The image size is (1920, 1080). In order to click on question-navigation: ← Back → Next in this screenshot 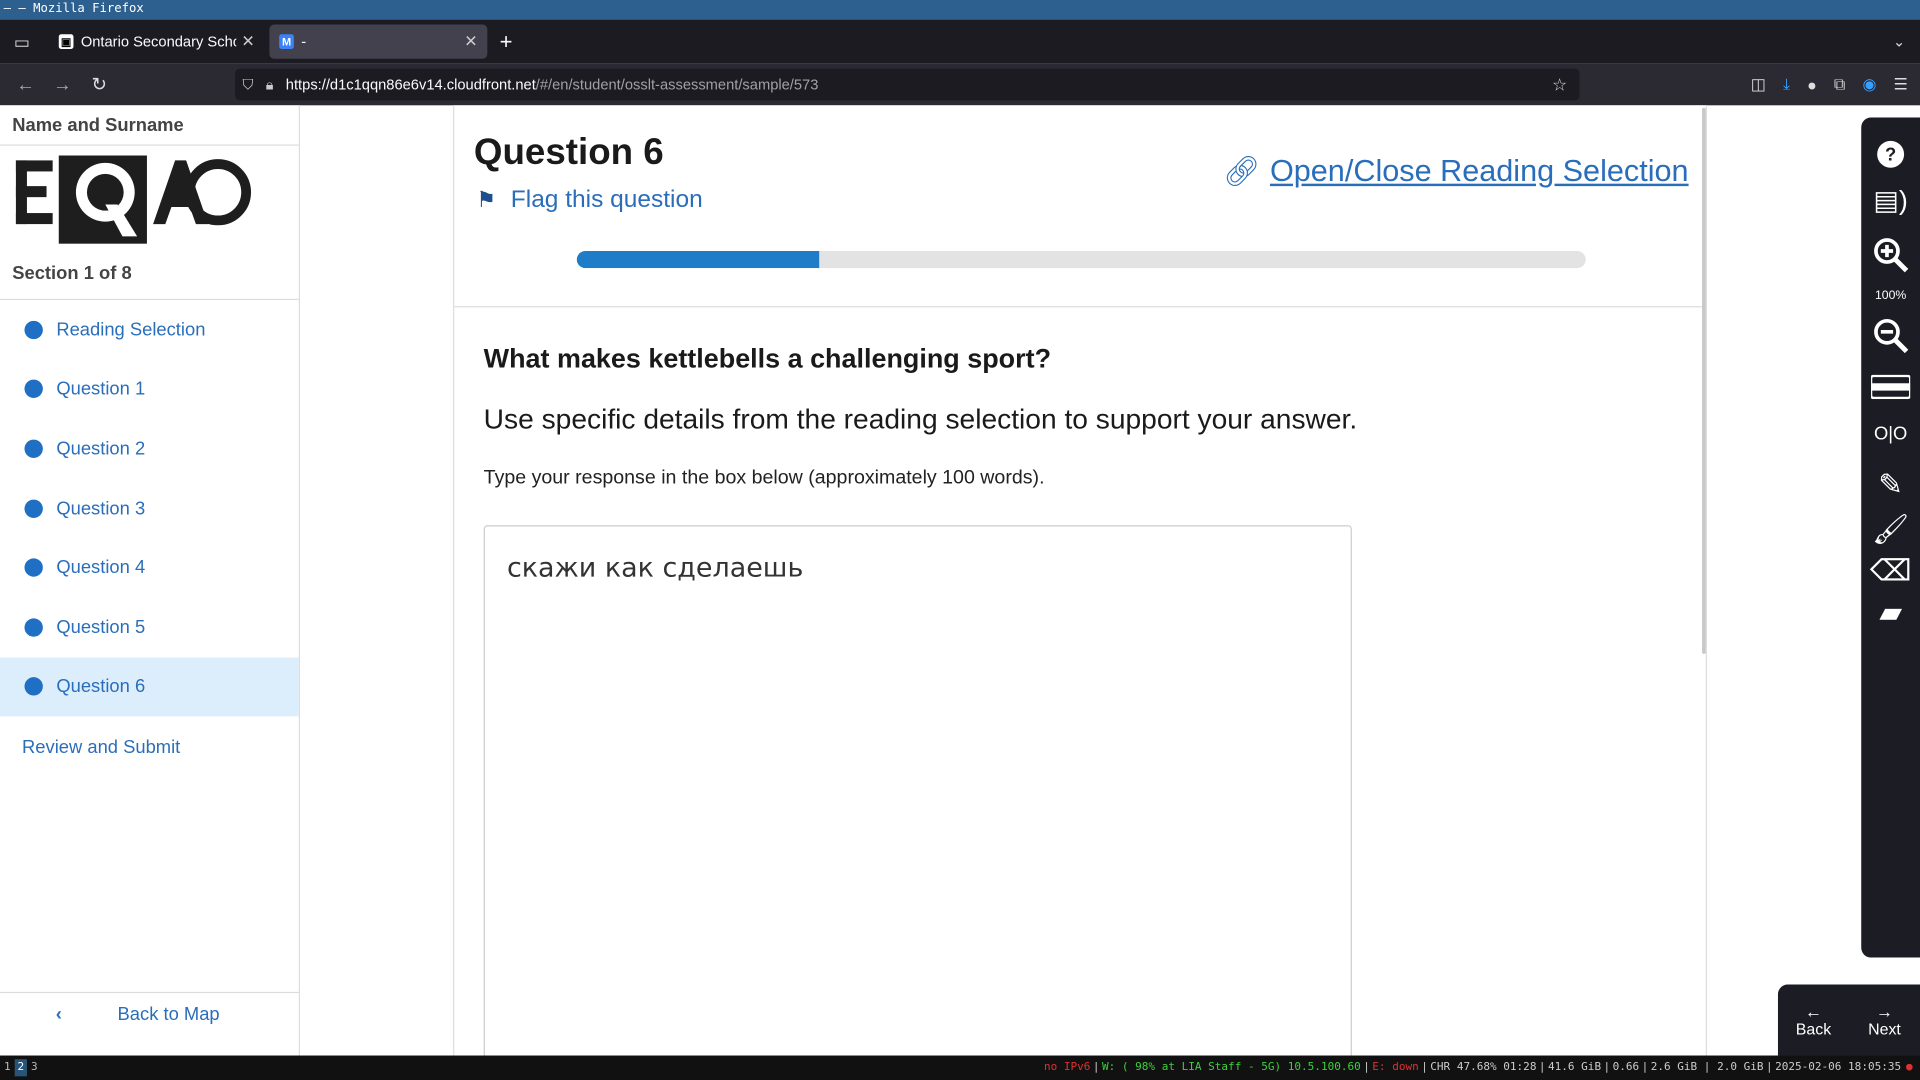, I will do `click(1848, 1020)`.